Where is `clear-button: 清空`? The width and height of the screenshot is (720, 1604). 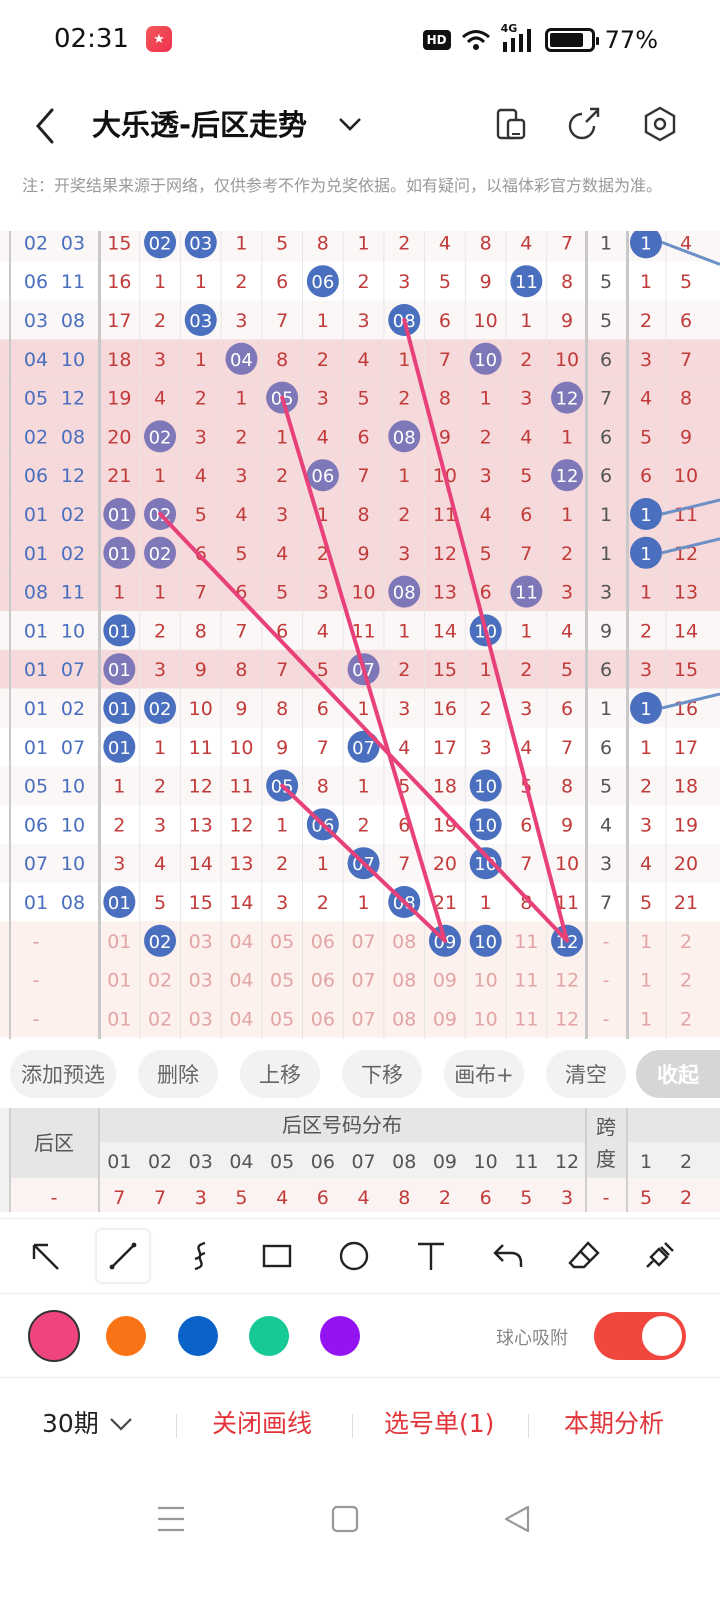
clear-button: 清空 is located at coordinates (586, 1074).